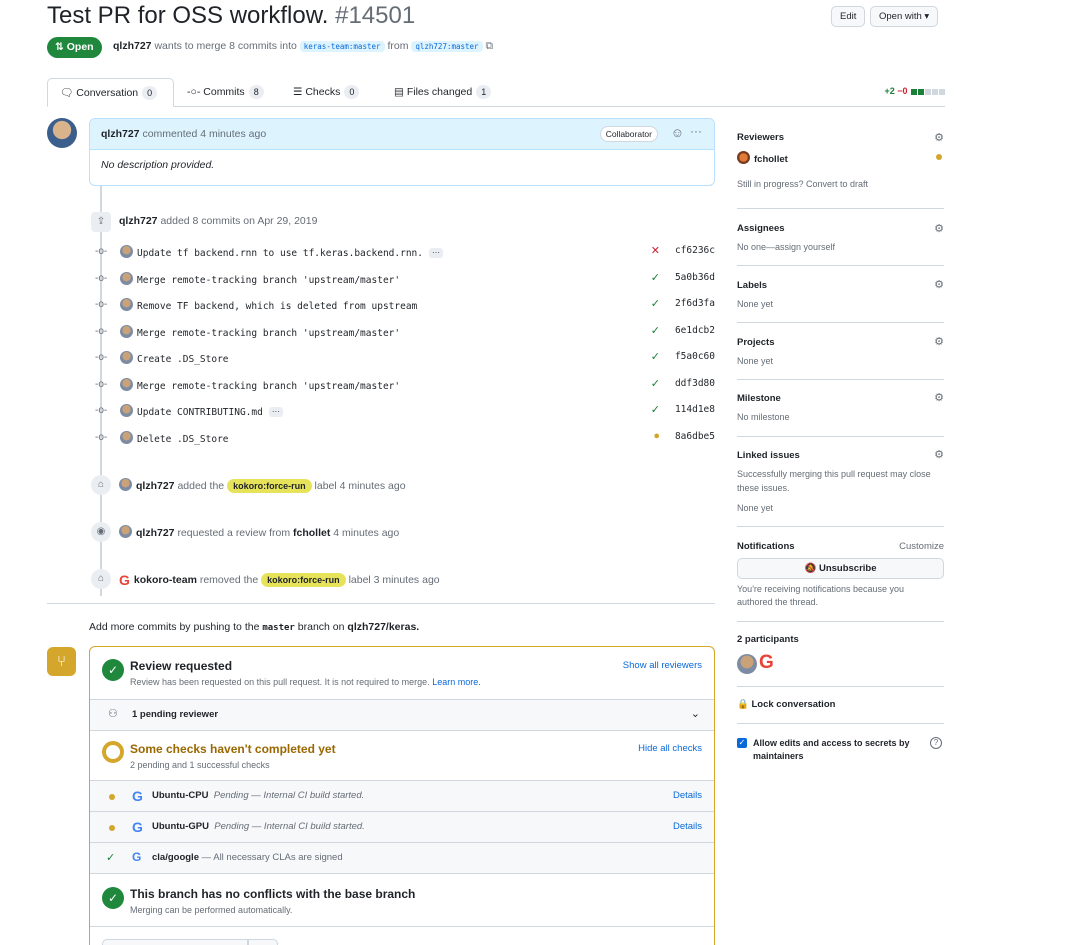  Describe the element at coordinates (158, 165) in the screenshot. I see `comment-body: No description provided.` at that location.